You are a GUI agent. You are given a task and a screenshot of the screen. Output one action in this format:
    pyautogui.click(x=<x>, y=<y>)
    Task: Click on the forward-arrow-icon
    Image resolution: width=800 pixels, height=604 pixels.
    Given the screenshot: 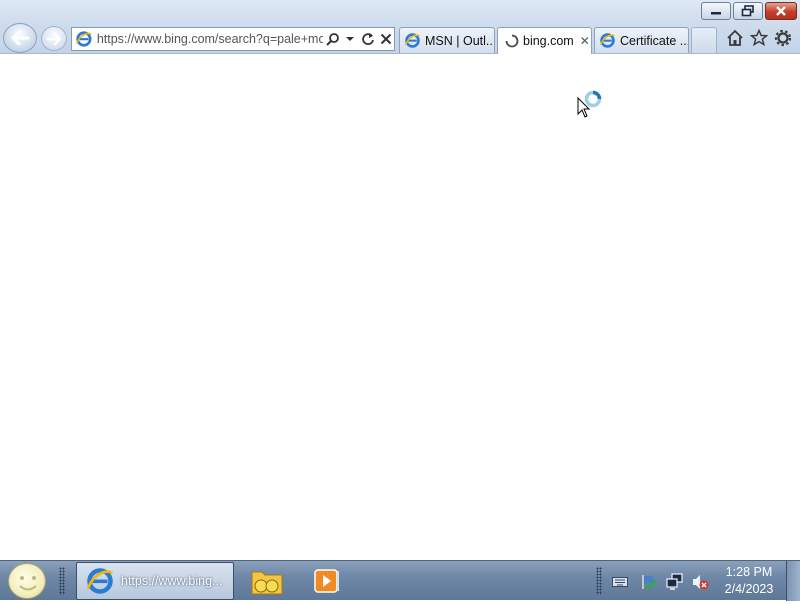 What is the action you would take?
    pyautogui.click(x=54, y=38)
    